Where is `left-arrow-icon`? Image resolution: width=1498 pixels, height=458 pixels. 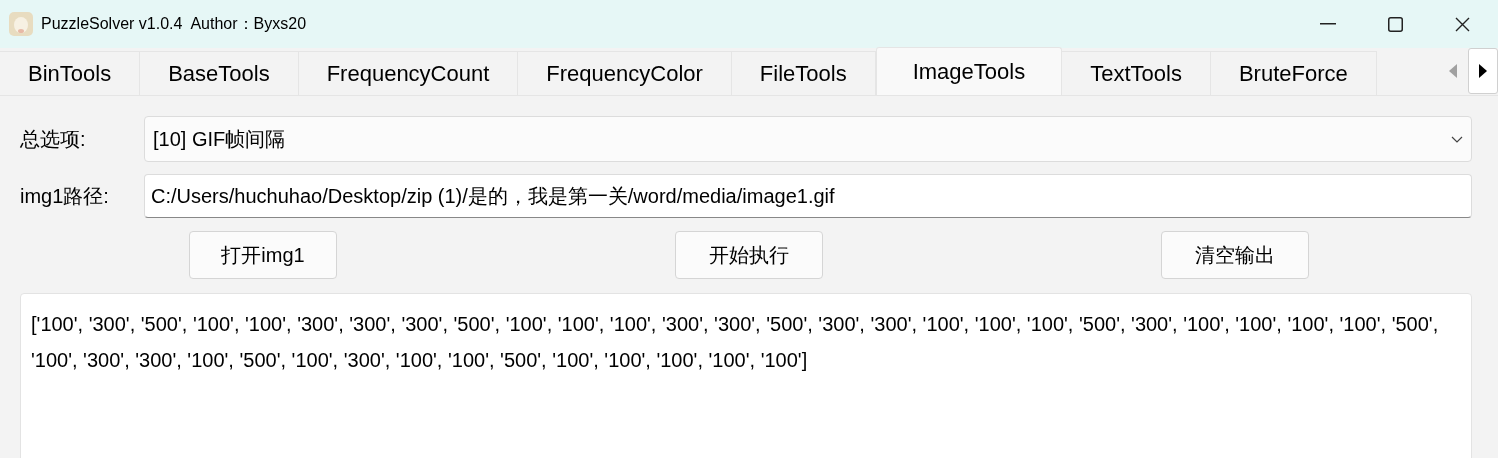
left-arrow-icon is located at coordinates (1453, 71).